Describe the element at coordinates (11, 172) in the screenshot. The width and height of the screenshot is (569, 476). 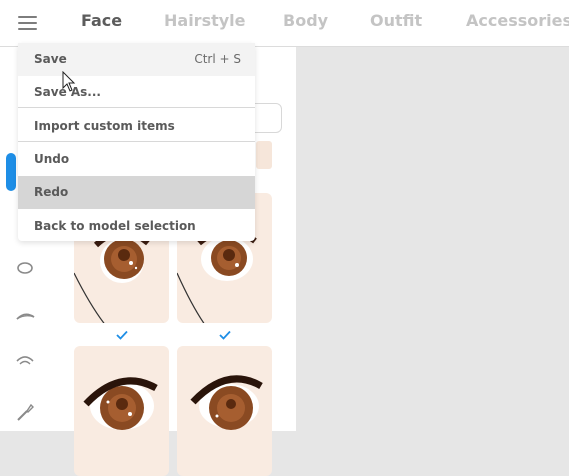
I see `selected-rail-indicator` at that location.